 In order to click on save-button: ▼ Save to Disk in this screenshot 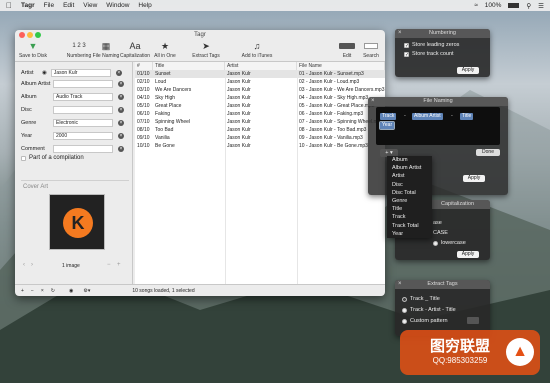, I will do `click(33, 49)`.